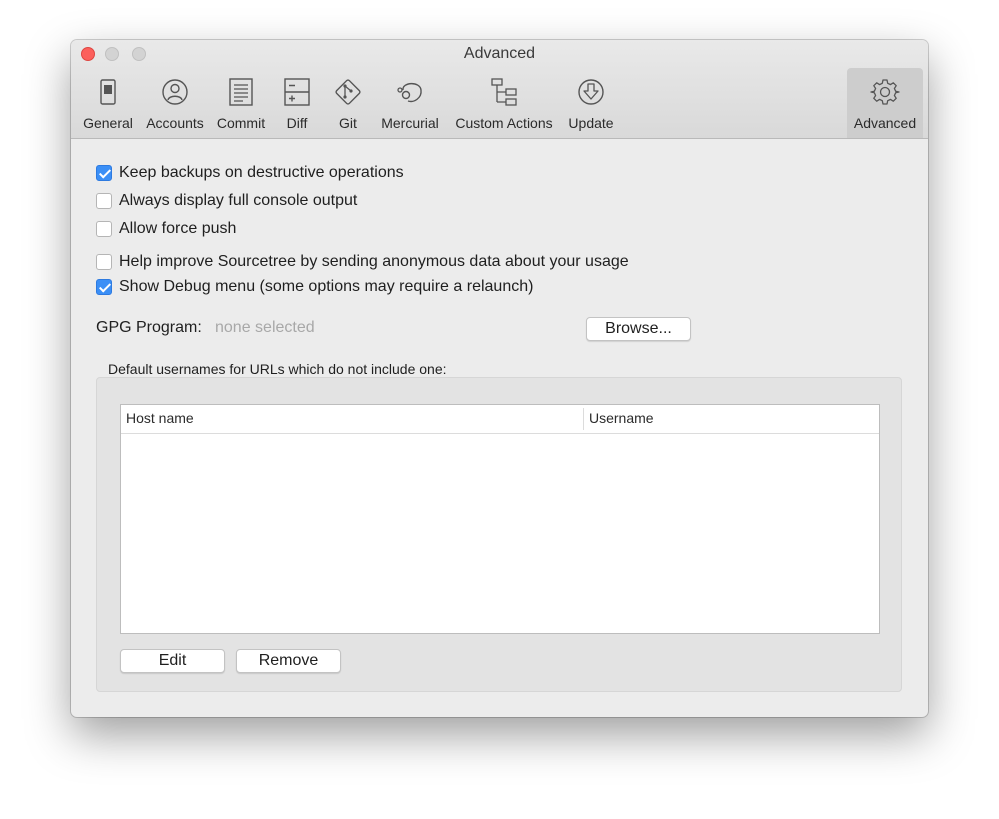  Describe the element at coordinates (591, 123) in the screenshot. I see `toolbar-label: Update` at that location.